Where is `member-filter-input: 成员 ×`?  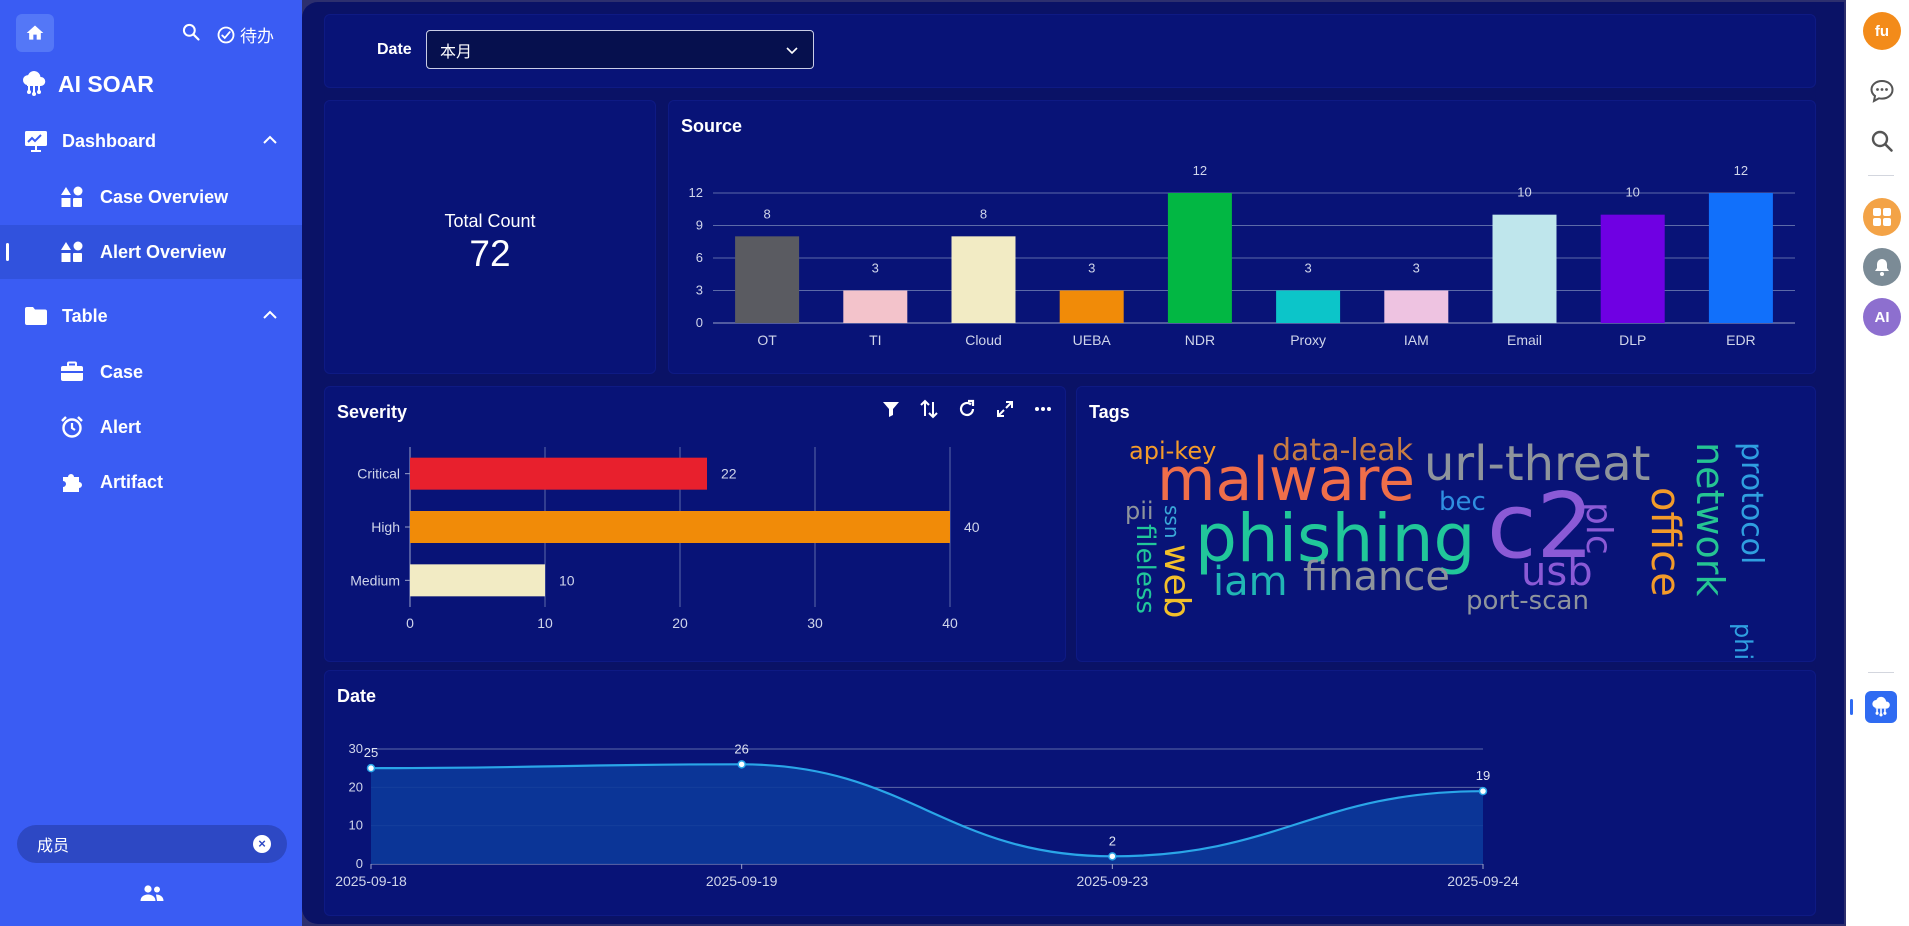 member-filter-input: 成员 × is located at coordinates (152, 844).